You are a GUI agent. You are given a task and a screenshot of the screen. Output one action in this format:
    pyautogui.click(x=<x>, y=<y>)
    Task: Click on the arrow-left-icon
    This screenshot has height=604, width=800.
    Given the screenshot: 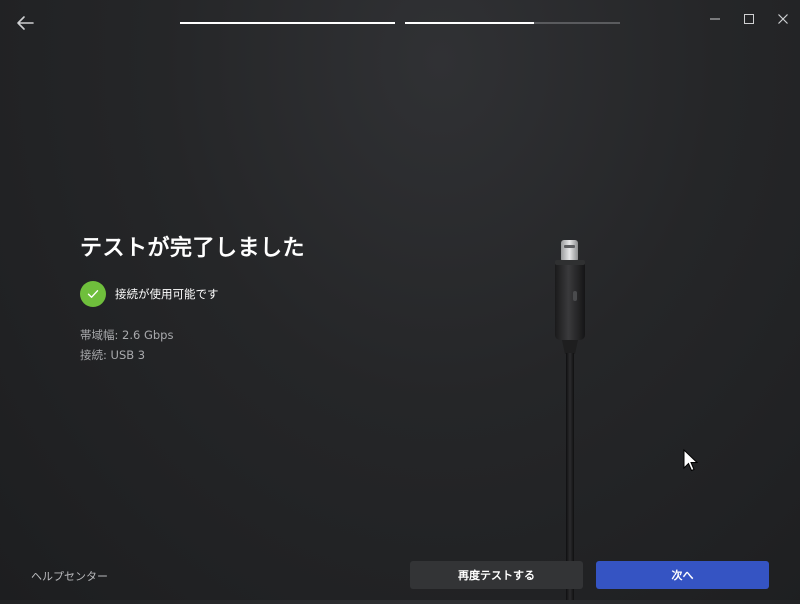 What is the action you would take?
    pyautogui.click(x=25, y=25)
    